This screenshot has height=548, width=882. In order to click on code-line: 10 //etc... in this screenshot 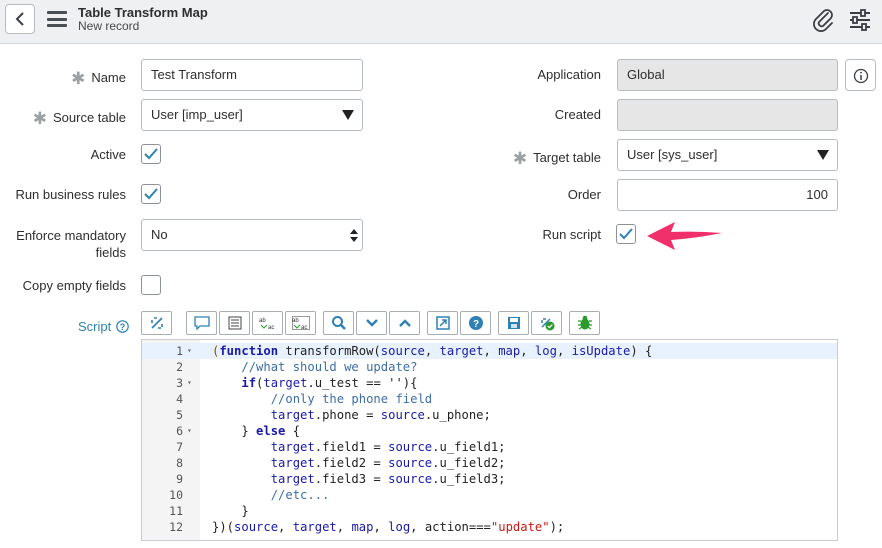, I will do `click(489, 495)`.